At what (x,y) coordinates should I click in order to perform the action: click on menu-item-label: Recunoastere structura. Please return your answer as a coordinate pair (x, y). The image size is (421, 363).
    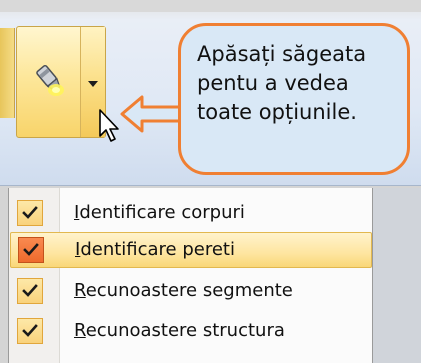
    Looking at the image, I should click on (179, 331).